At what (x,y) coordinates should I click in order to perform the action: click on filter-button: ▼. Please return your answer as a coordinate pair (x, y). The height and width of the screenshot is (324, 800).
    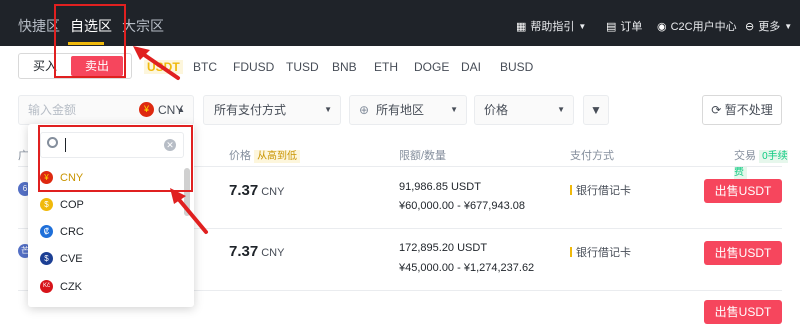
    Looking at the image, I should click on (596, 110).